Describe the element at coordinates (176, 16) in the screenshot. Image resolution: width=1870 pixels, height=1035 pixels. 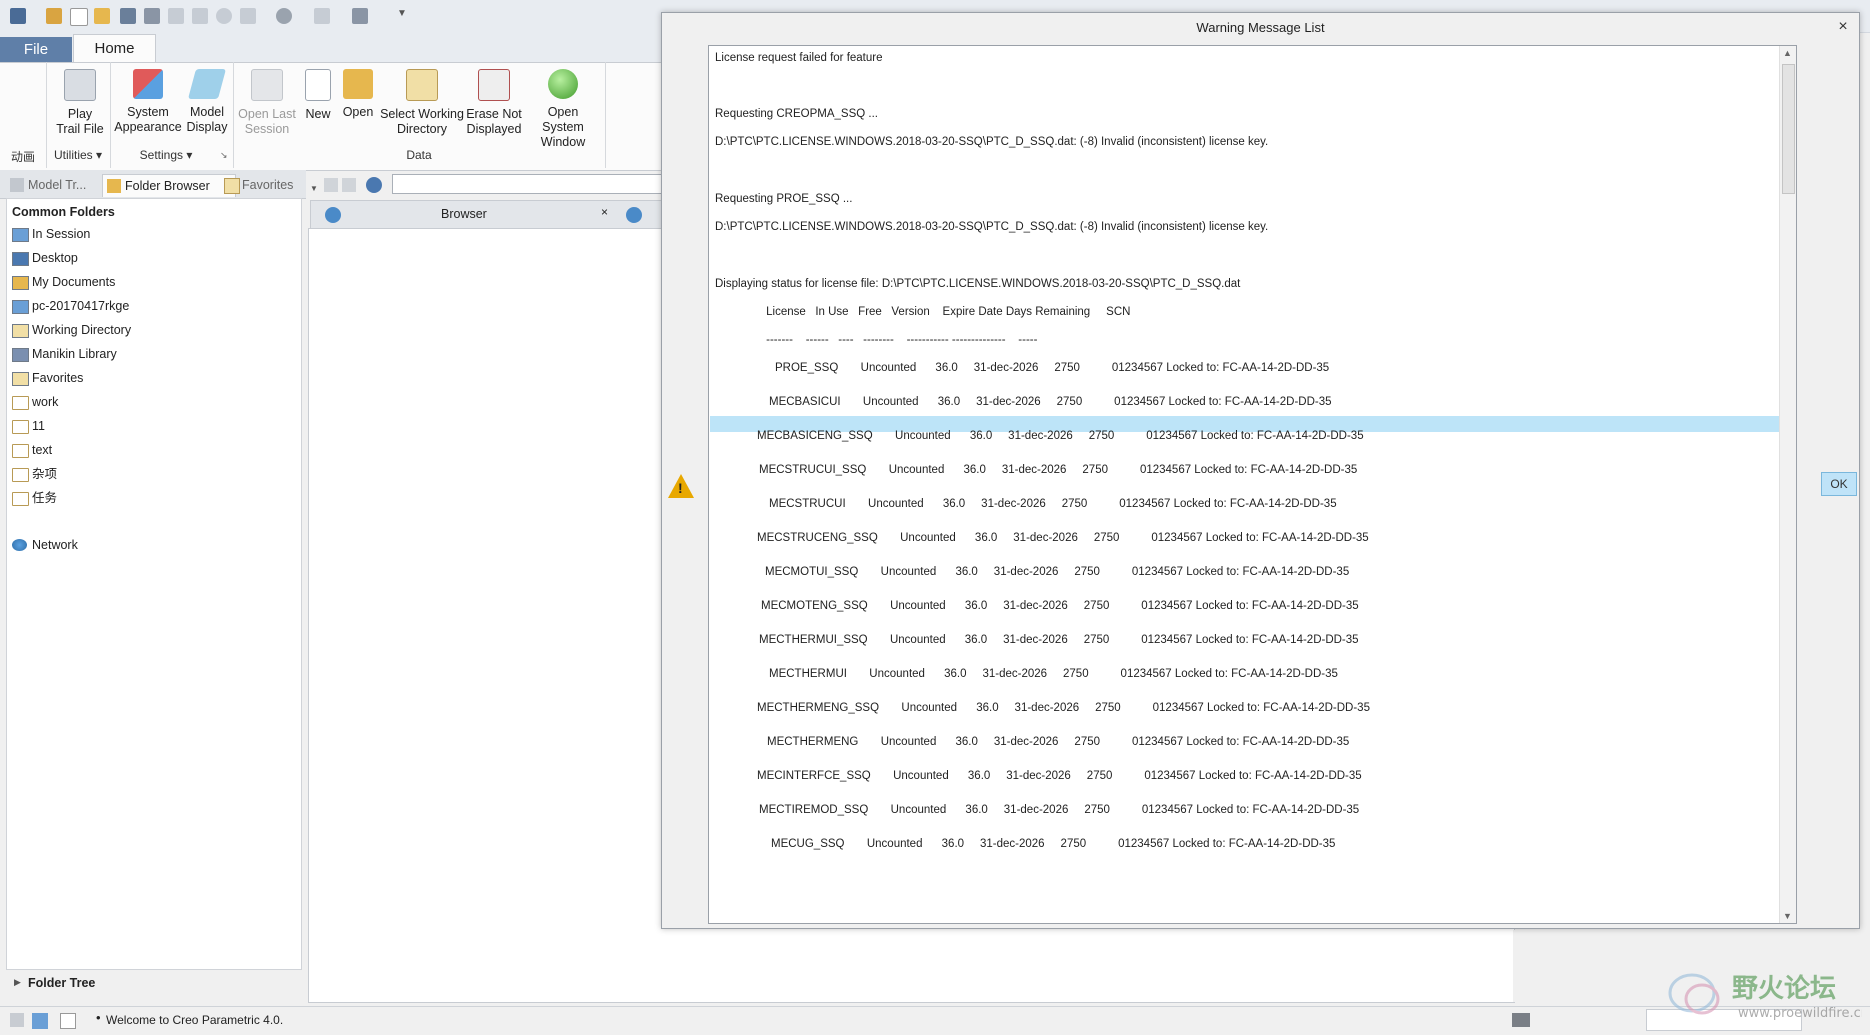
I see `undo-icon` at that location.